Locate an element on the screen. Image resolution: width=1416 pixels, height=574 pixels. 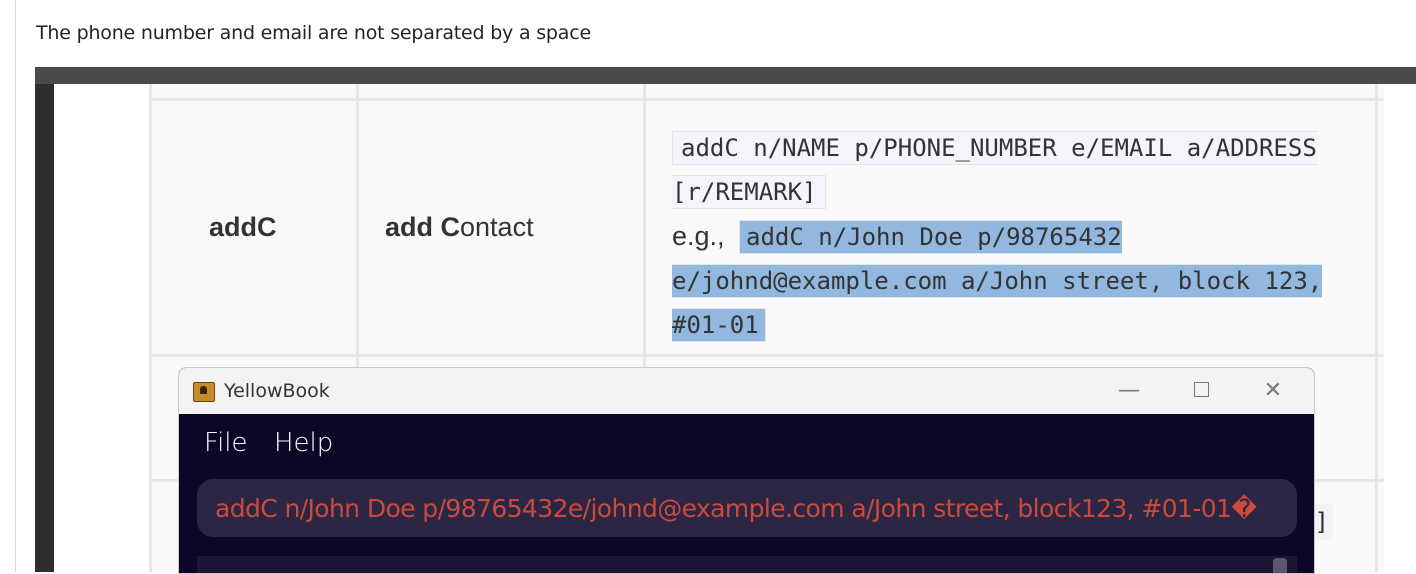
example-label: e.g., is located at coordinates (698, 236).